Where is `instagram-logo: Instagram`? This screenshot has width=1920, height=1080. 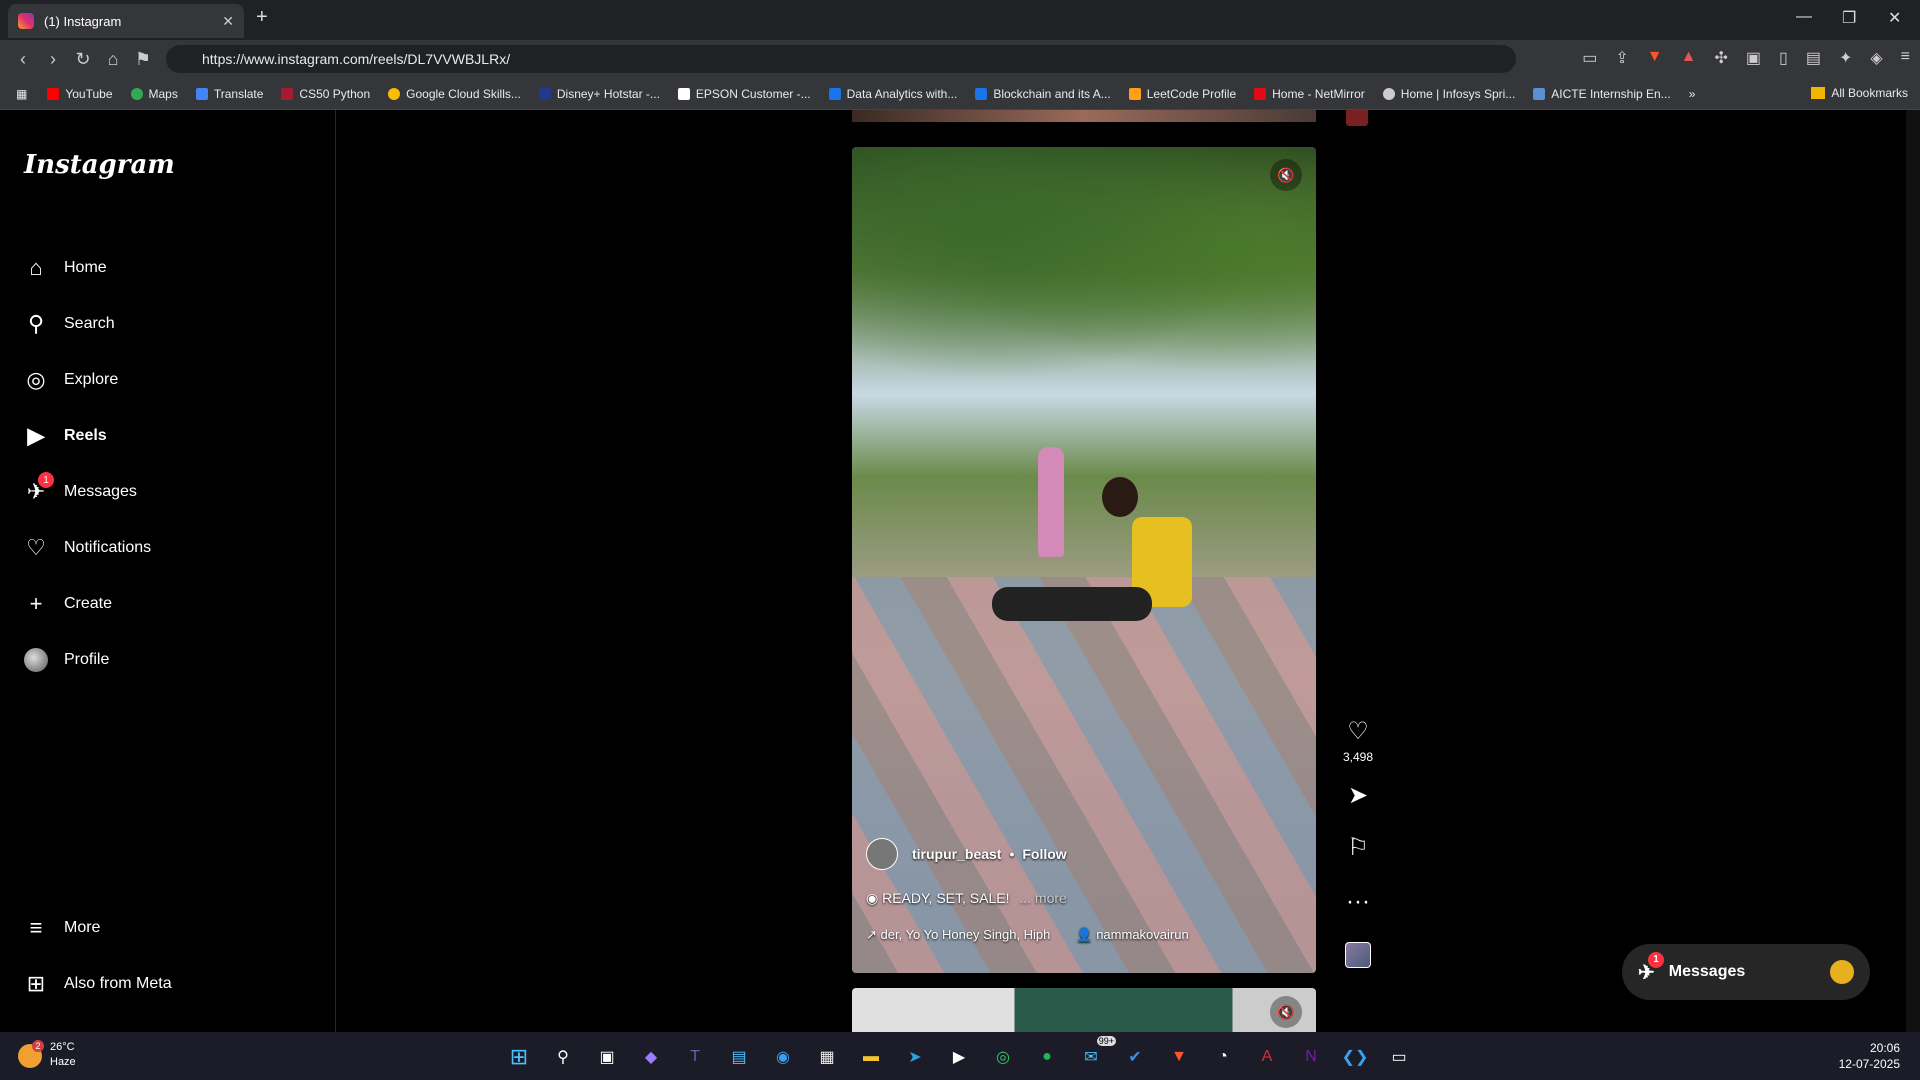
instagram-logo: Instagram is located at coordinates (99, 165).